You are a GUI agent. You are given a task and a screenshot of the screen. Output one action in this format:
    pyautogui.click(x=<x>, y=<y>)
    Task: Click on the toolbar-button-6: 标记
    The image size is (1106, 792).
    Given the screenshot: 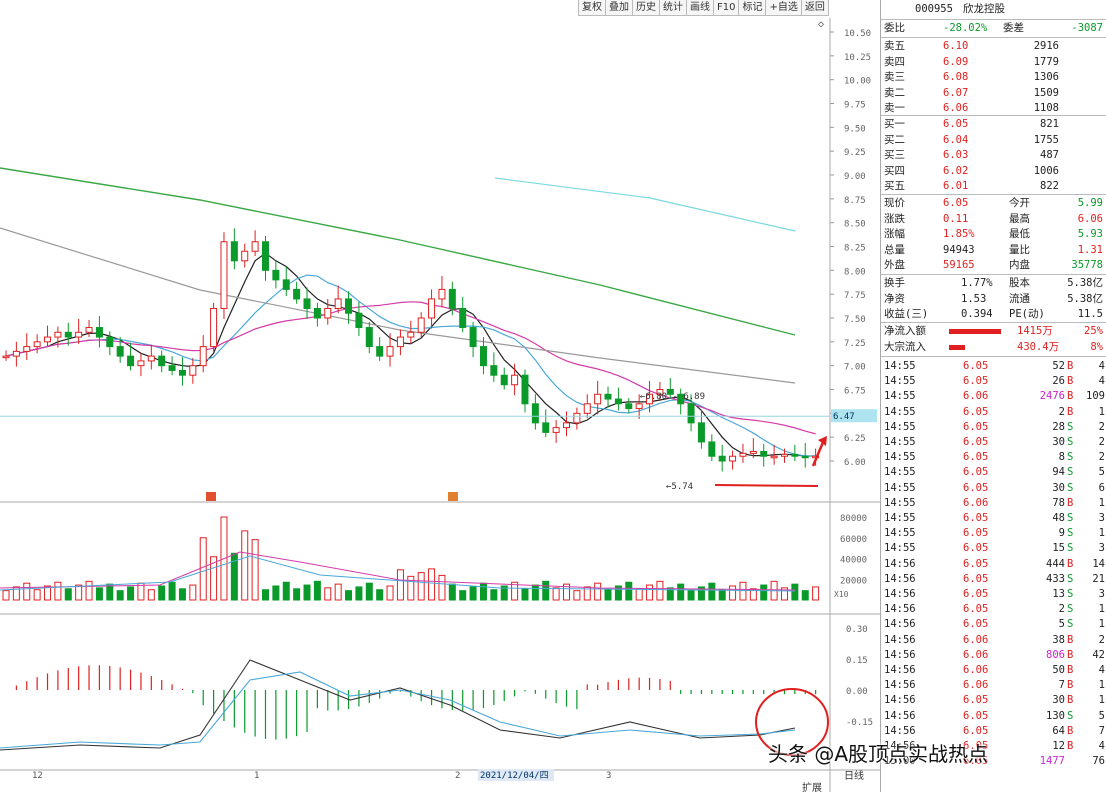 What is the action you would take?
    pyautogui.click(x=752, y=8)
    